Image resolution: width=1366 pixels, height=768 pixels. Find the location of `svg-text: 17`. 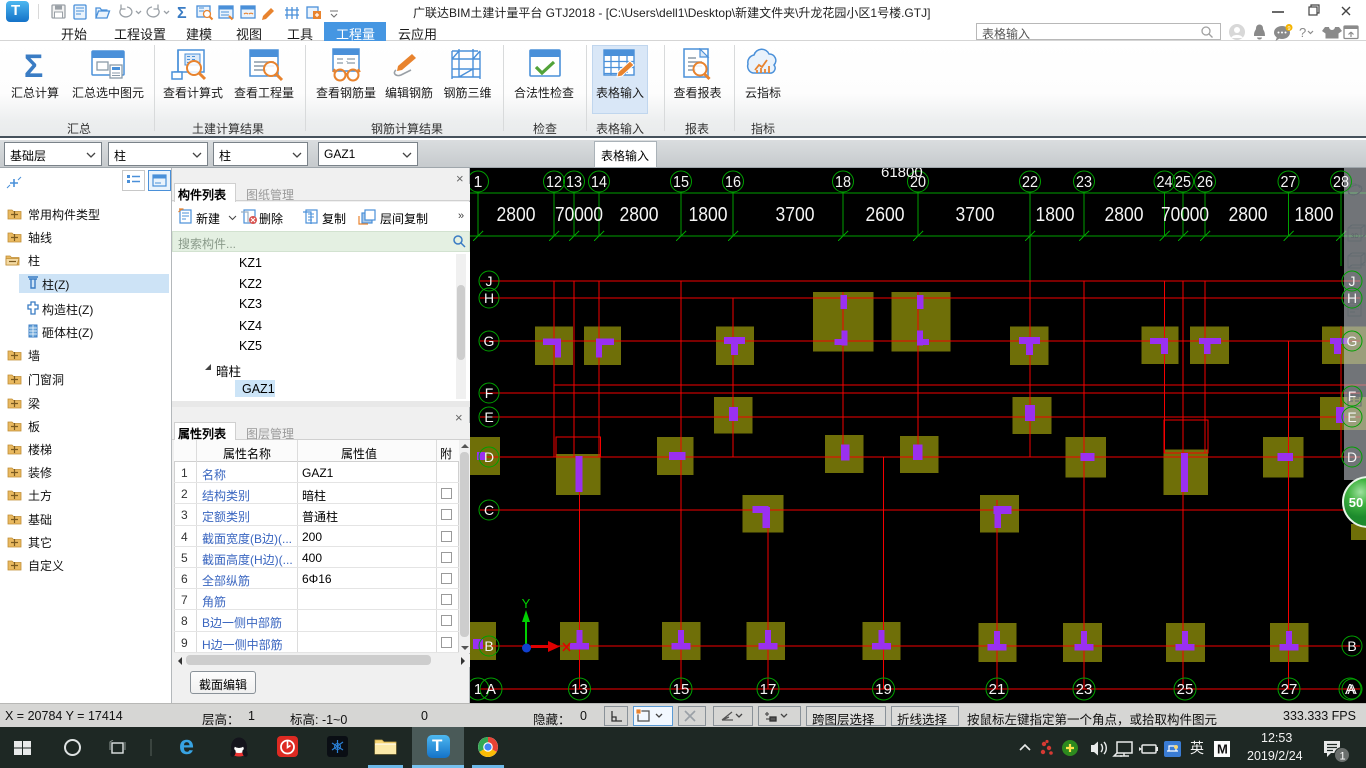

svg-text: 17 is located at coordinates (768, 689).